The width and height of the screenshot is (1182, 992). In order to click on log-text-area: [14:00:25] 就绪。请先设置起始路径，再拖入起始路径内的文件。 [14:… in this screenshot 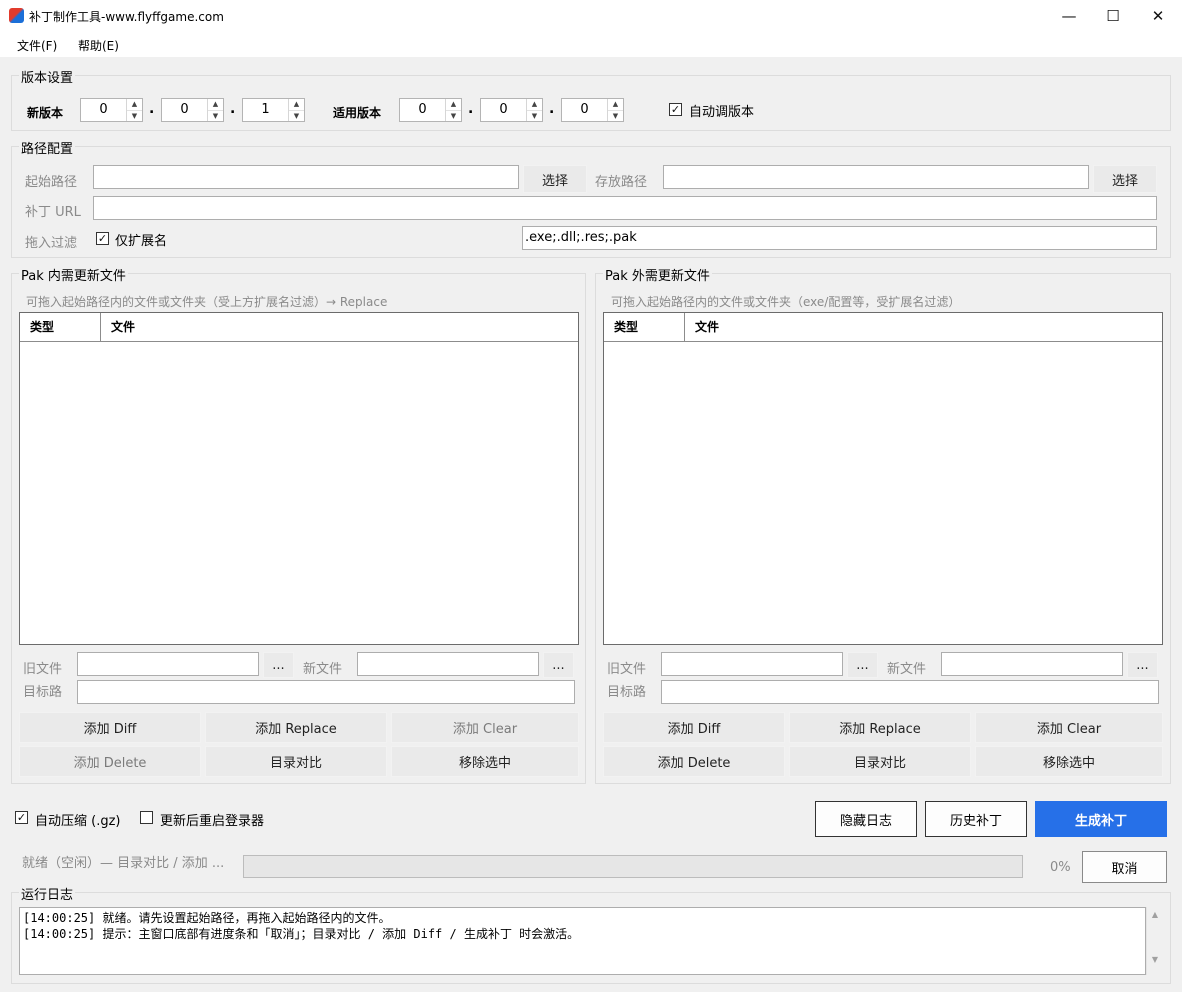, I will do `click(582, 941)`.